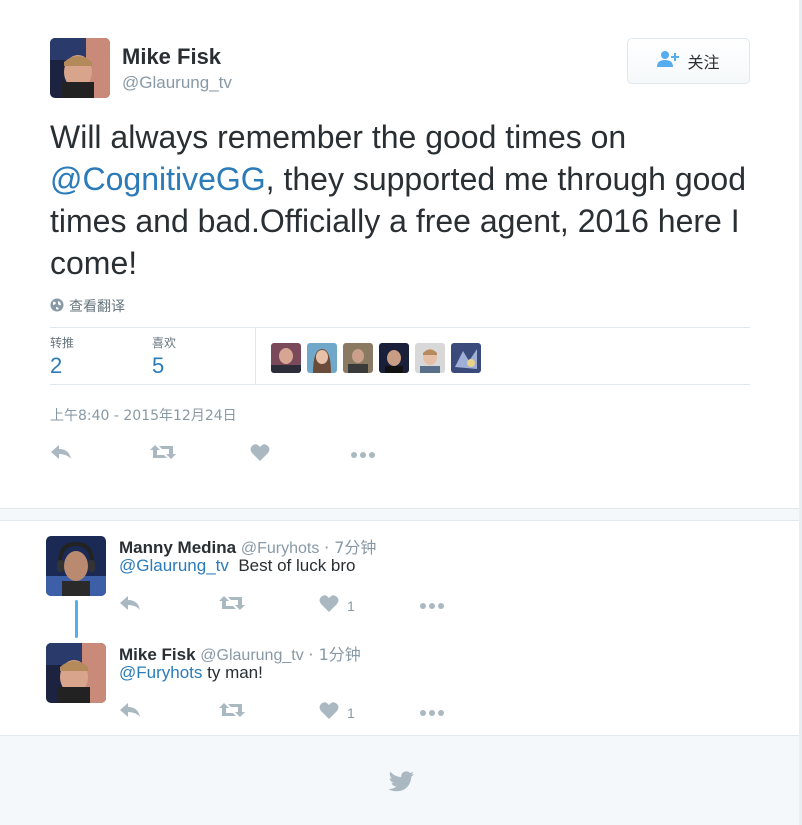  I want to click on author-name: Mike Fisk, so click(171, 57).